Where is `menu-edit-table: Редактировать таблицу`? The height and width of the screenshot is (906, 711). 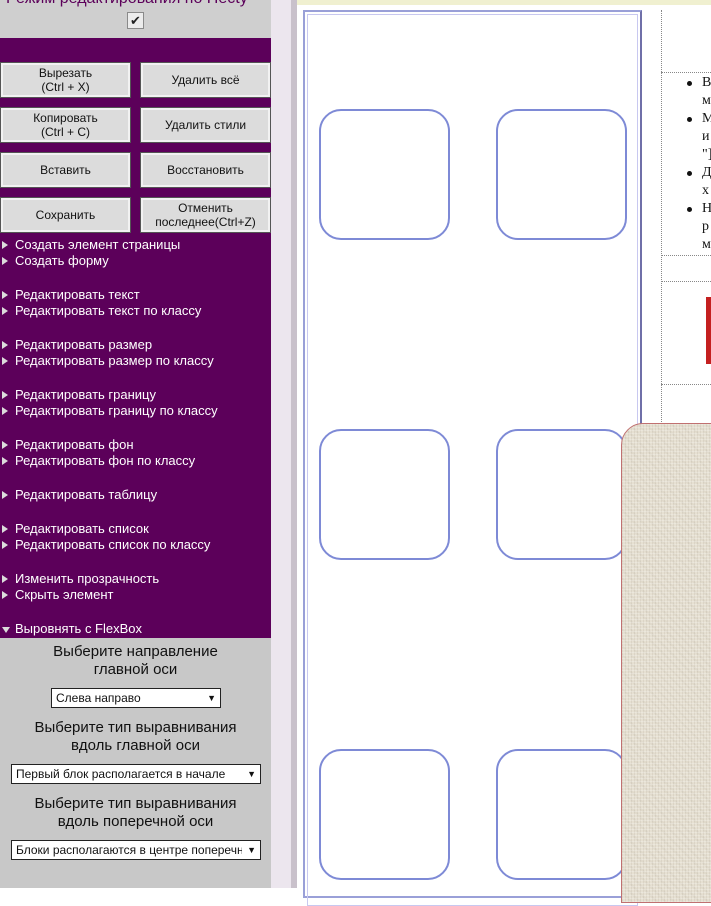
menu-edit-table: Редактировать таблицу is located at coordinates (86, 495).